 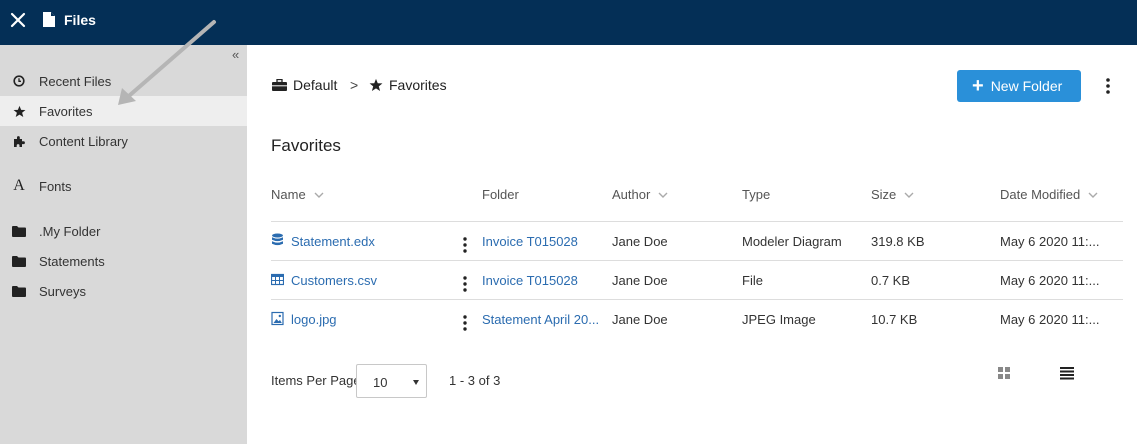 I want to click on column-header-author: Author, so click(x=640, y=194).